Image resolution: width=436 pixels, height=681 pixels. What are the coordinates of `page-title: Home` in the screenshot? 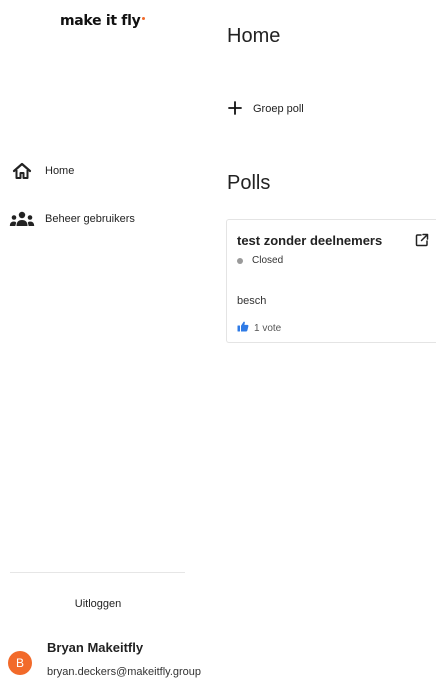 It's located at (254, 36).